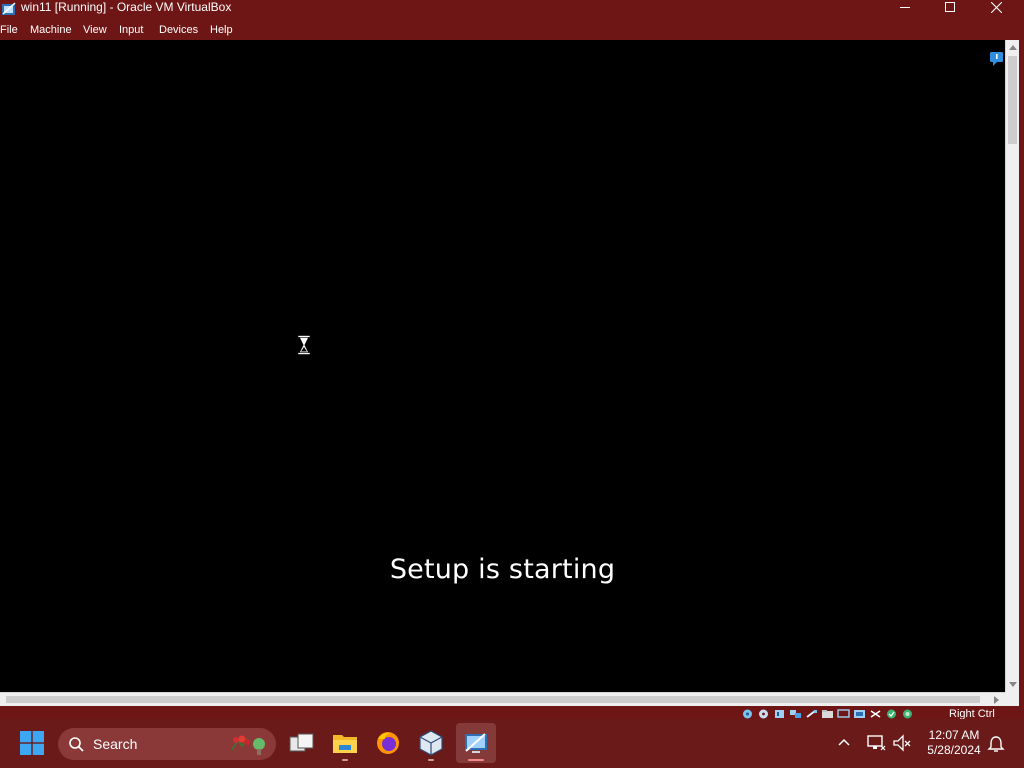 Image resolution: width=1024 pixels, height=768 pixels. I want to click on firefox-button, so click(388, 743).